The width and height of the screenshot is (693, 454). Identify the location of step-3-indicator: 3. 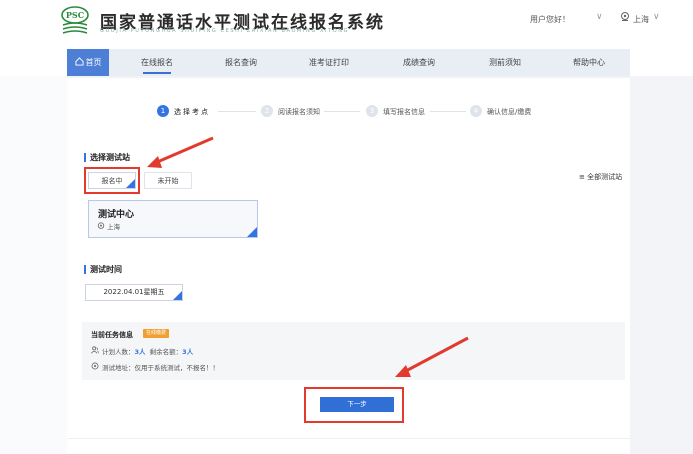
(372, 111).